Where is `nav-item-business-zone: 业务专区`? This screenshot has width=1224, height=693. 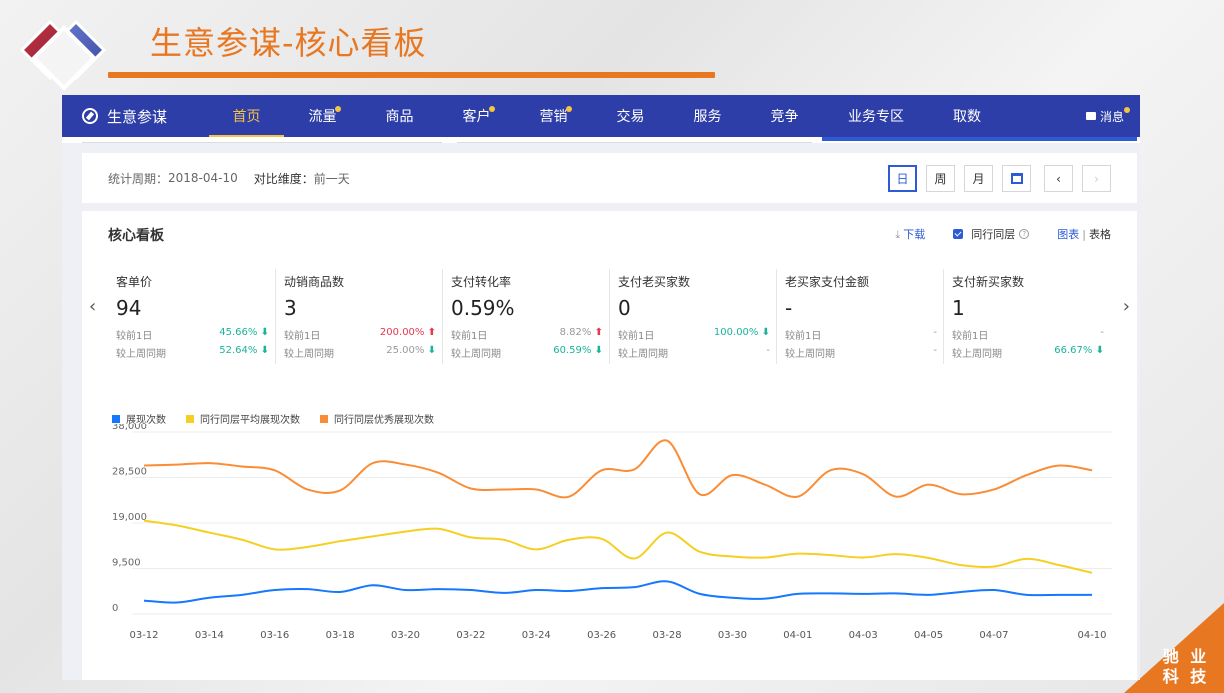 nav-item-business-zone: 业务专区 is located at coordinates (876, 116).